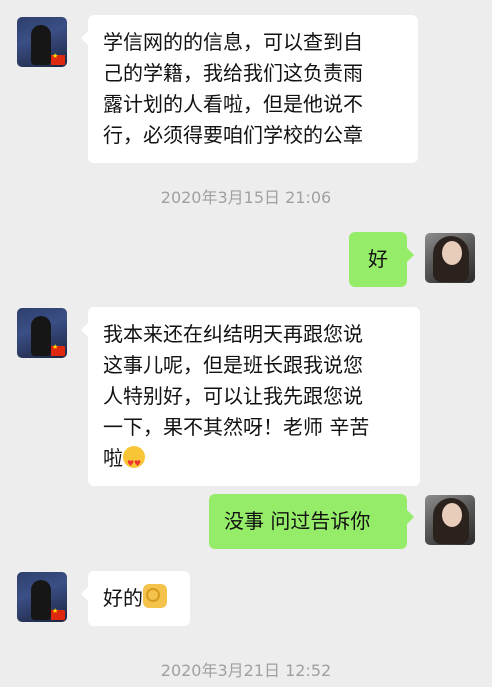  What do you see at coordinates (233, 73) in the screenshot?
I see `message-line: 己的学籍，我给我们这负责雨` at bounding box center [233, 73].